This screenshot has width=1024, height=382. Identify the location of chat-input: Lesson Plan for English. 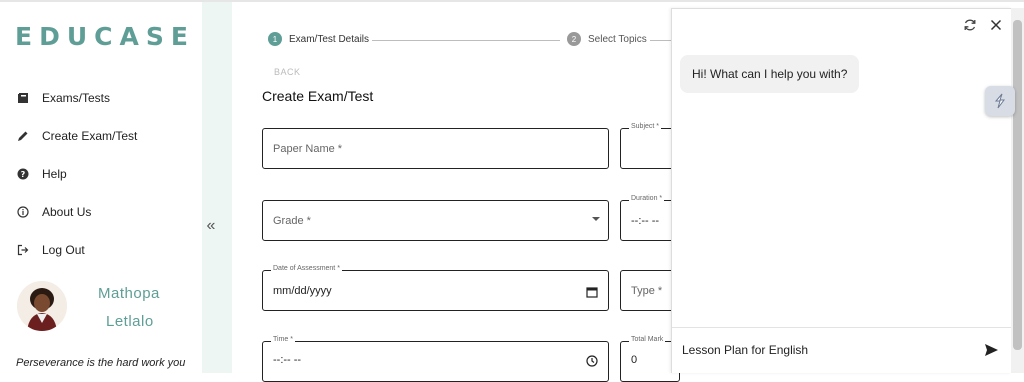
(745, 350).